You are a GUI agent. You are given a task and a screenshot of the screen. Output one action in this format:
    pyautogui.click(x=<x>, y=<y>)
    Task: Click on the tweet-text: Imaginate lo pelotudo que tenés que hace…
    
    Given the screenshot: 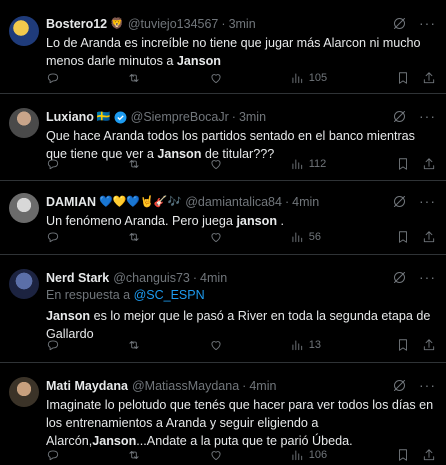 What is the action you would take?
    pyautogui.click(x=240, y=423)
    